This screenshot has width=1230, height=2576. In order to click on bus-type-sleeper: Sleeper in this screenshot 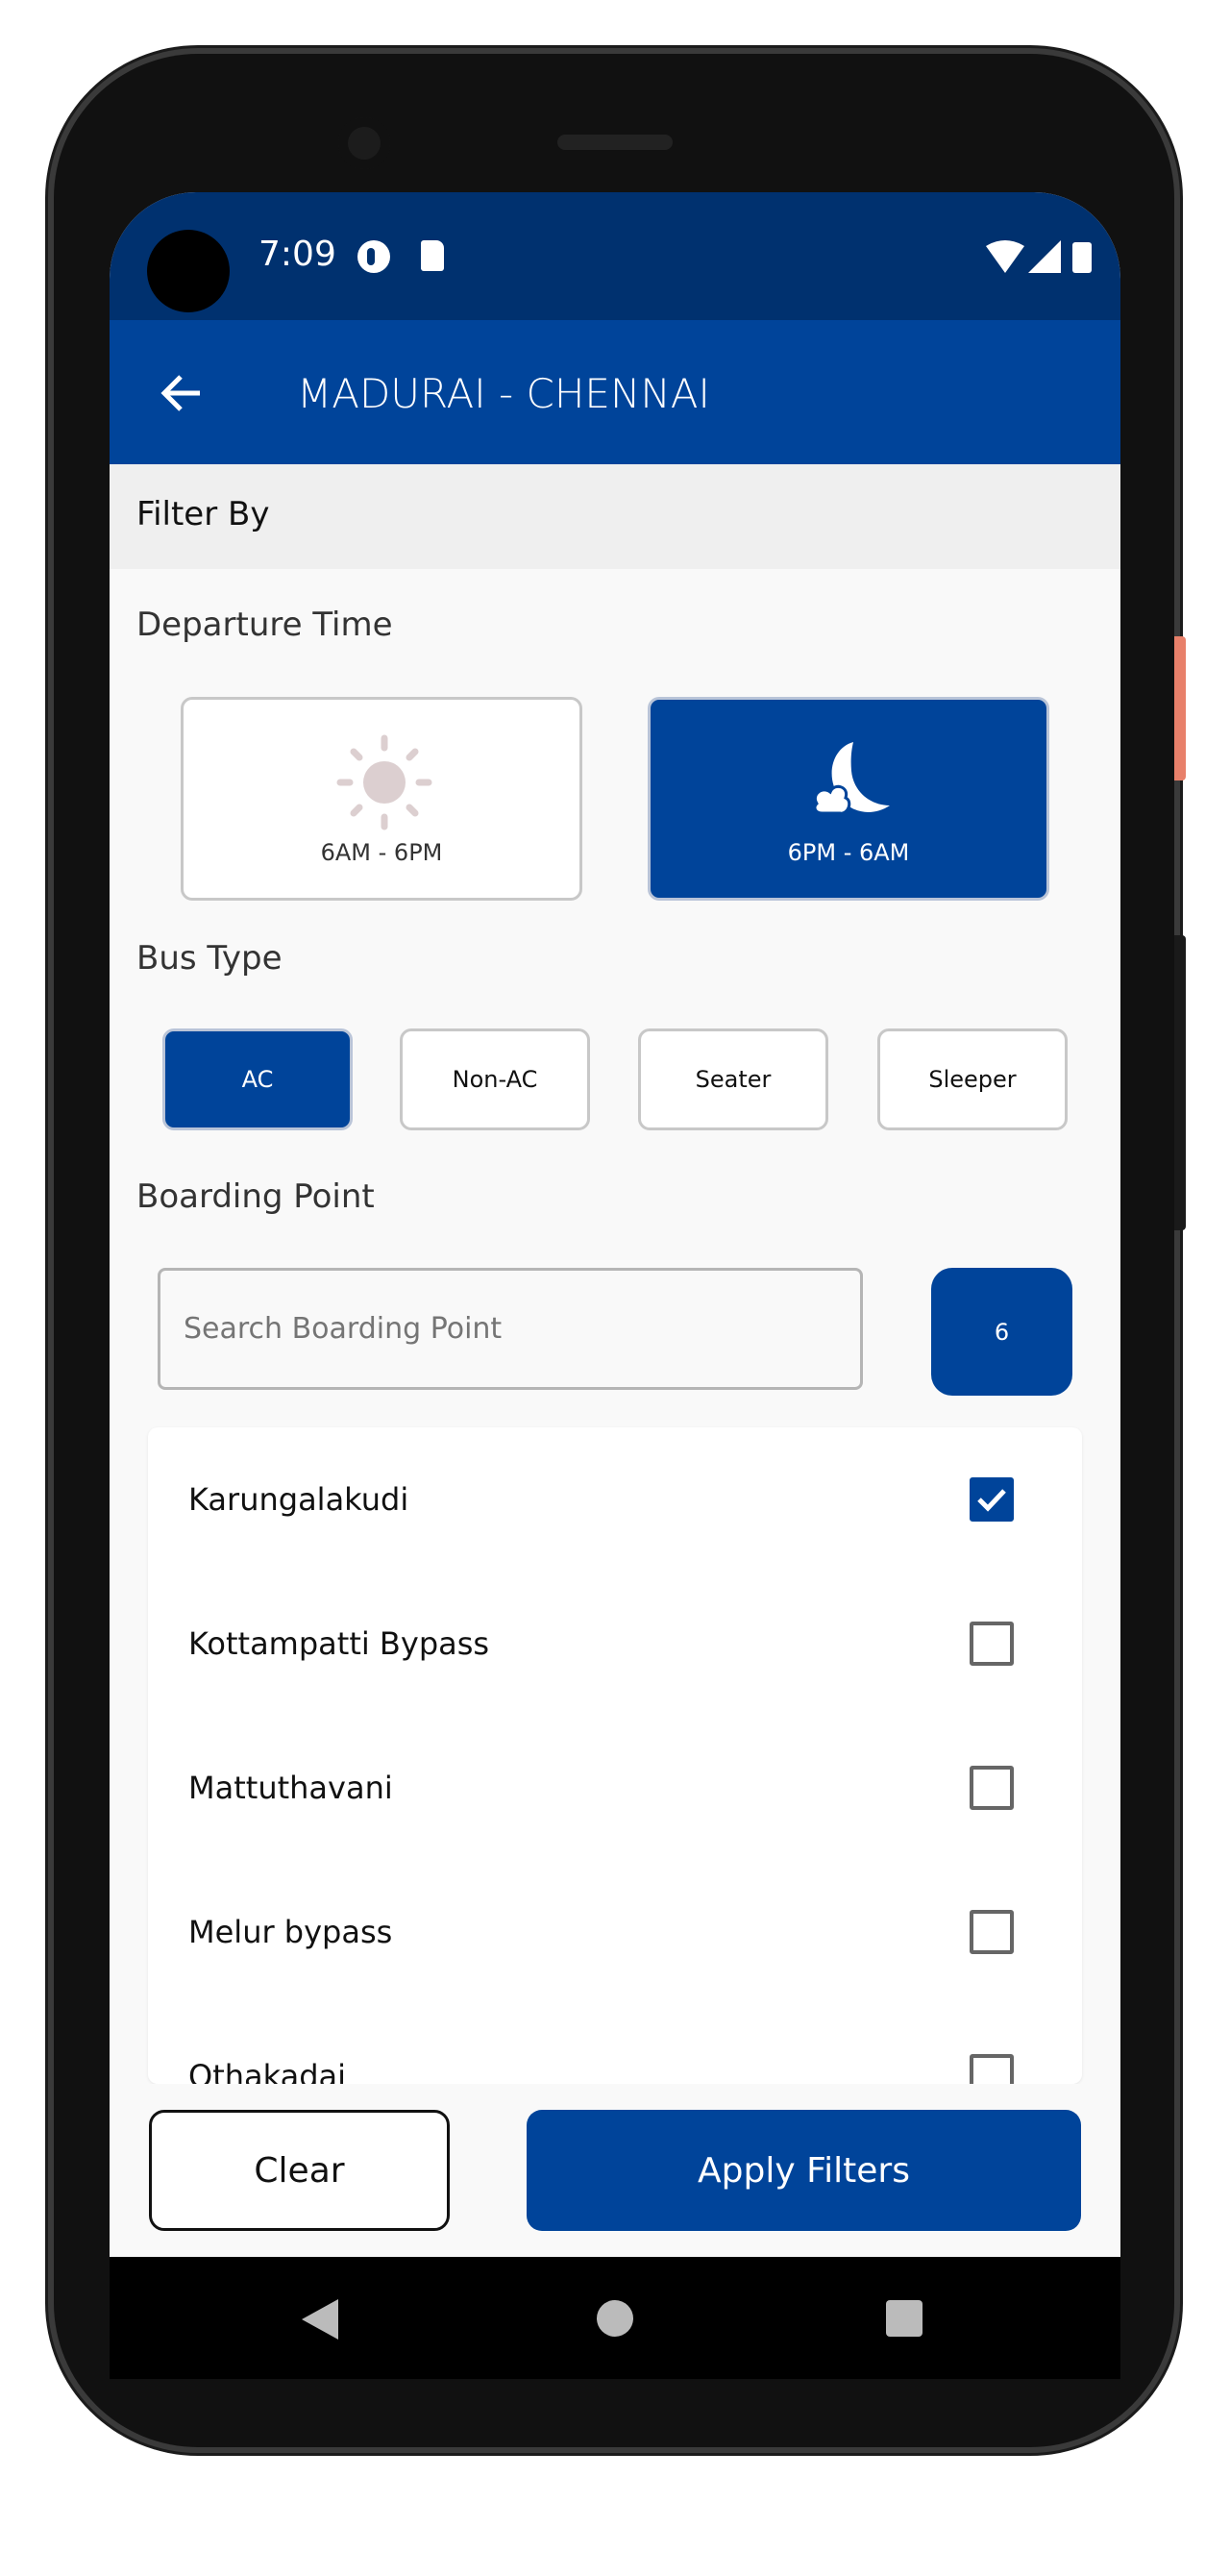, I will do `click(973, 1079)`.